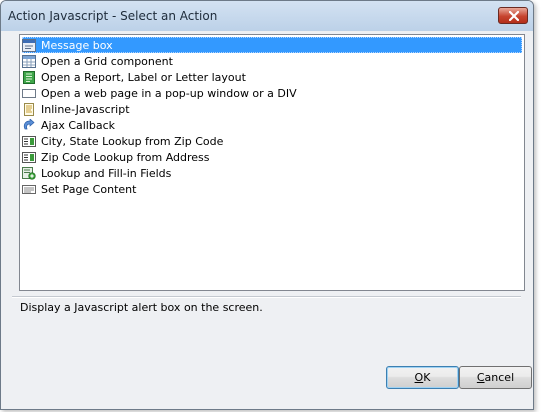  Describe the element at coordinates (107, 61) in the screenshot. I see `list-item-label: Open a Grid component` at that location.